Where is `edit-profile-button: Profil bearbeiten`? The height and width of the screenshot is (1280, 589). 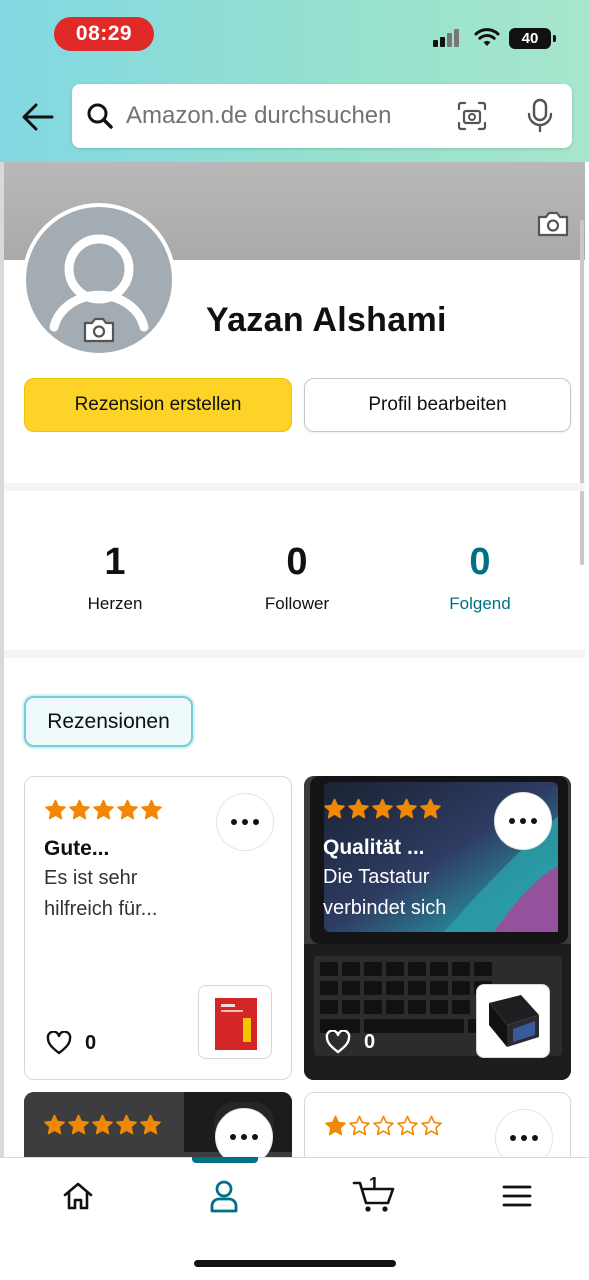
edit-profile-button: Profil bearbeiten is located at coordinates (437, 405).